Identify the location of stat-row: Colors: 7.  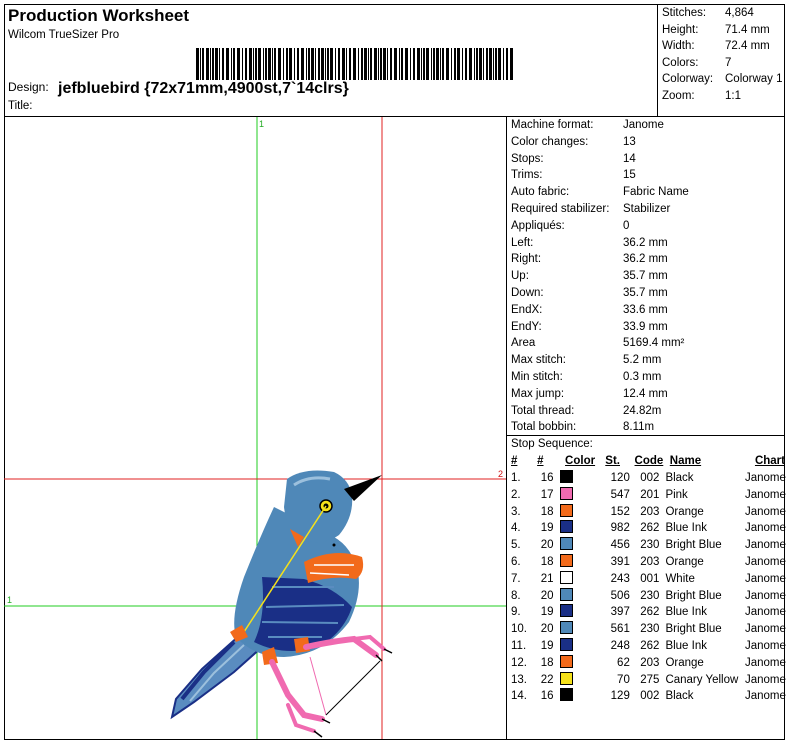
(722, 63).